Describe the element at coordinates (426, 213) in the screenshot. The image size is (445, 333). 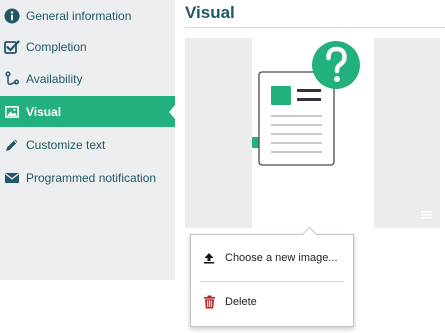
I see `menu-icon` at that location.